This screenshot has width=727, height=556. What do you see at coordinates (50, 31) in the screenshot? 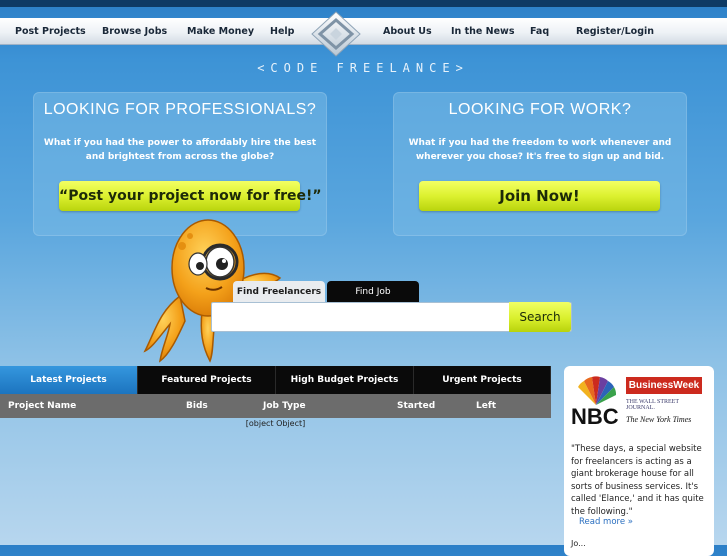
I see `nav-post-projects: Post Projects` at bounding box center [50, 31].